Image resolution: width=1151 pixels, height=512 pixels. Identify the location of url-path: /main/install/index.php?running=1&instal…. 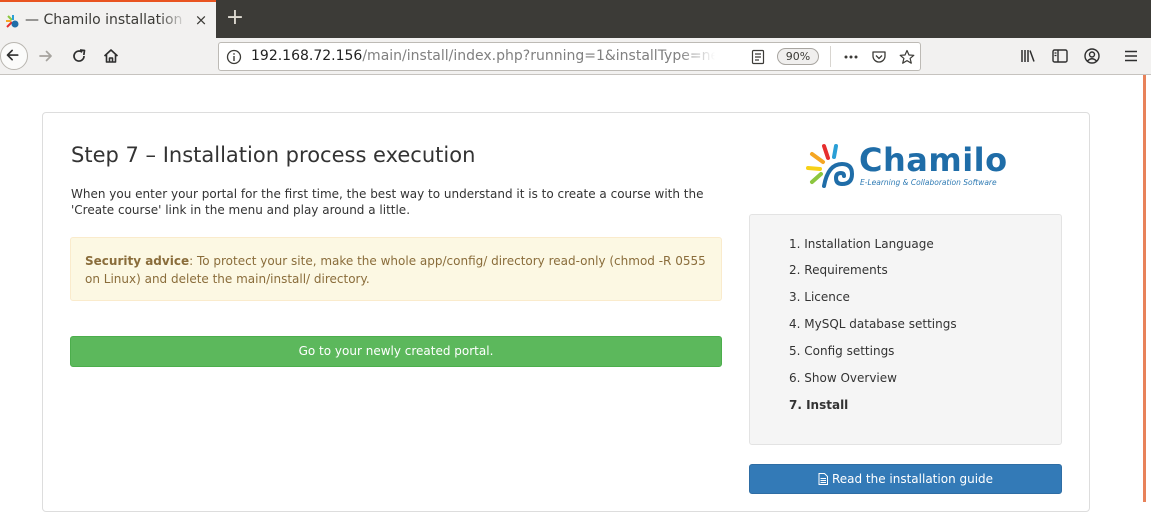
(538, 56).